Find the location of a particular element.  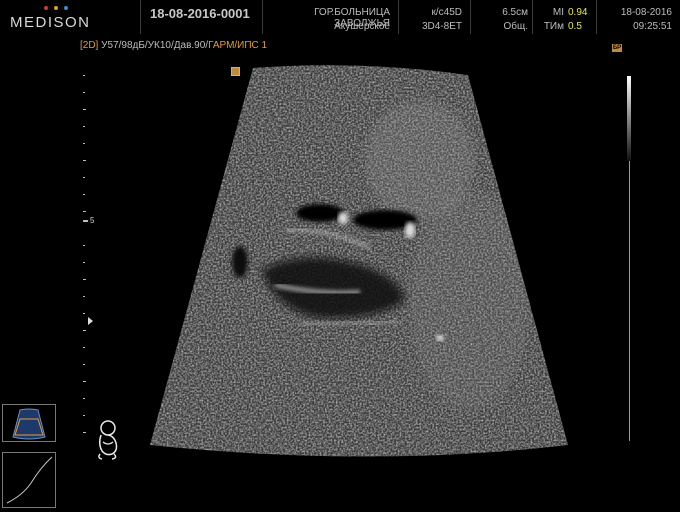

gamma-curve-thumbnail is located at coordinates (29, 480).